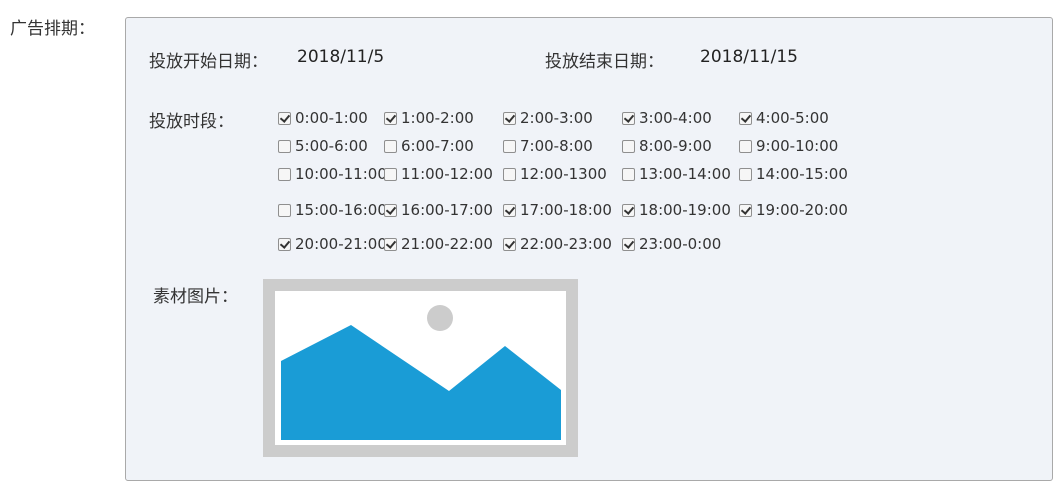  I want to click on time-slot-option: 1:00-2:00, so click(429, 118).